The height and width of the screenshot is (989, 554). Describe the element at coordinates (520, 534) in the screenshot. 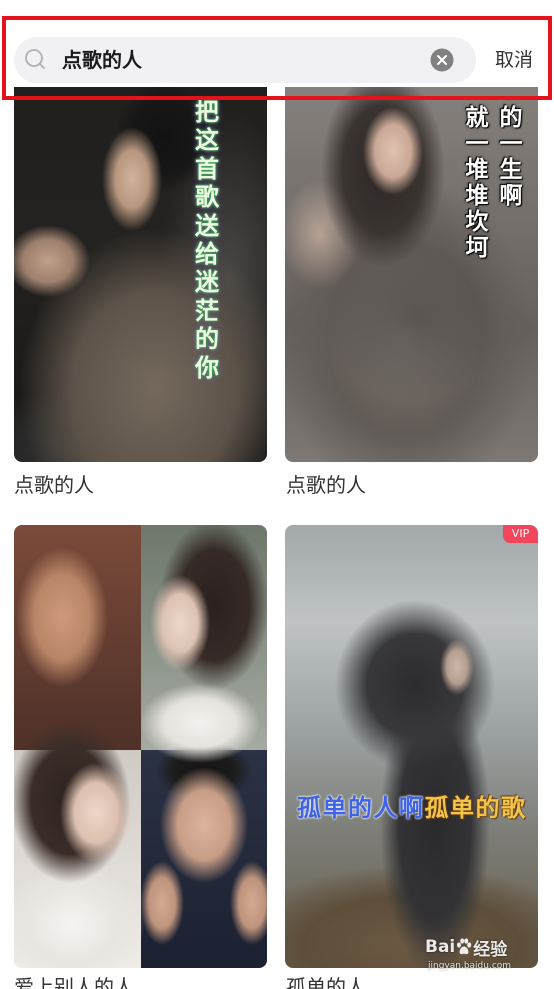

I see `vip-badge: VIP` at that location.